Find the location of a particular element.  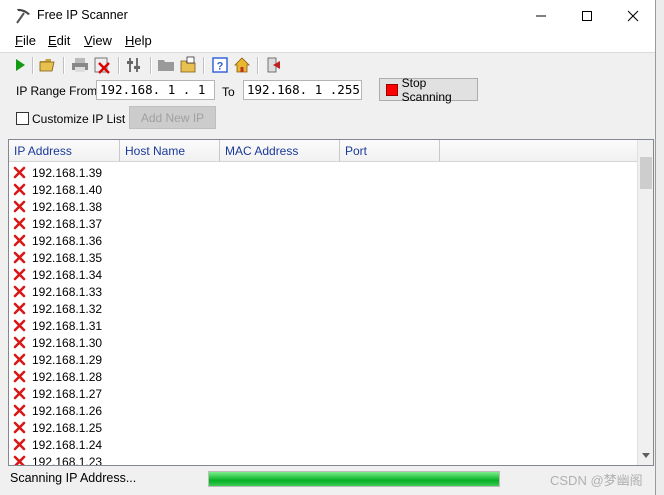

menu-view: View is located at coordinates (98, 40).